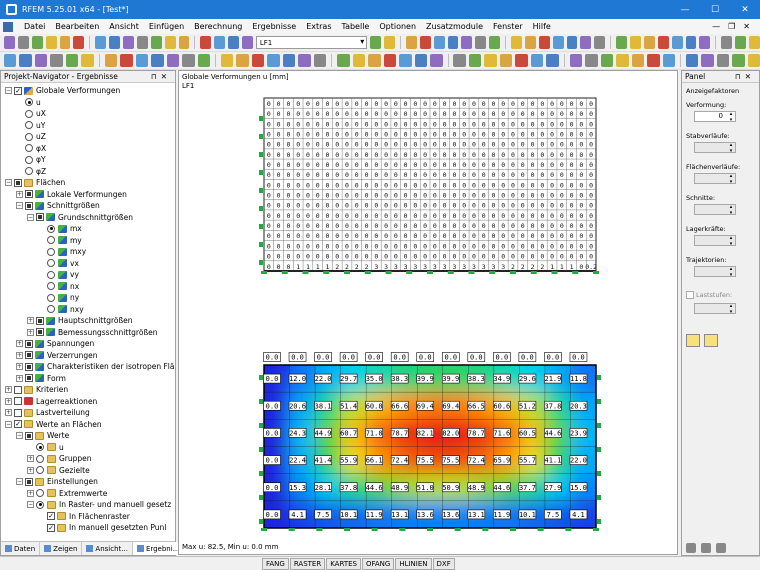 Image resolution: width=760 pixels, height=570 pixels. I want to click on tree-item: φY, so click(31, 159).